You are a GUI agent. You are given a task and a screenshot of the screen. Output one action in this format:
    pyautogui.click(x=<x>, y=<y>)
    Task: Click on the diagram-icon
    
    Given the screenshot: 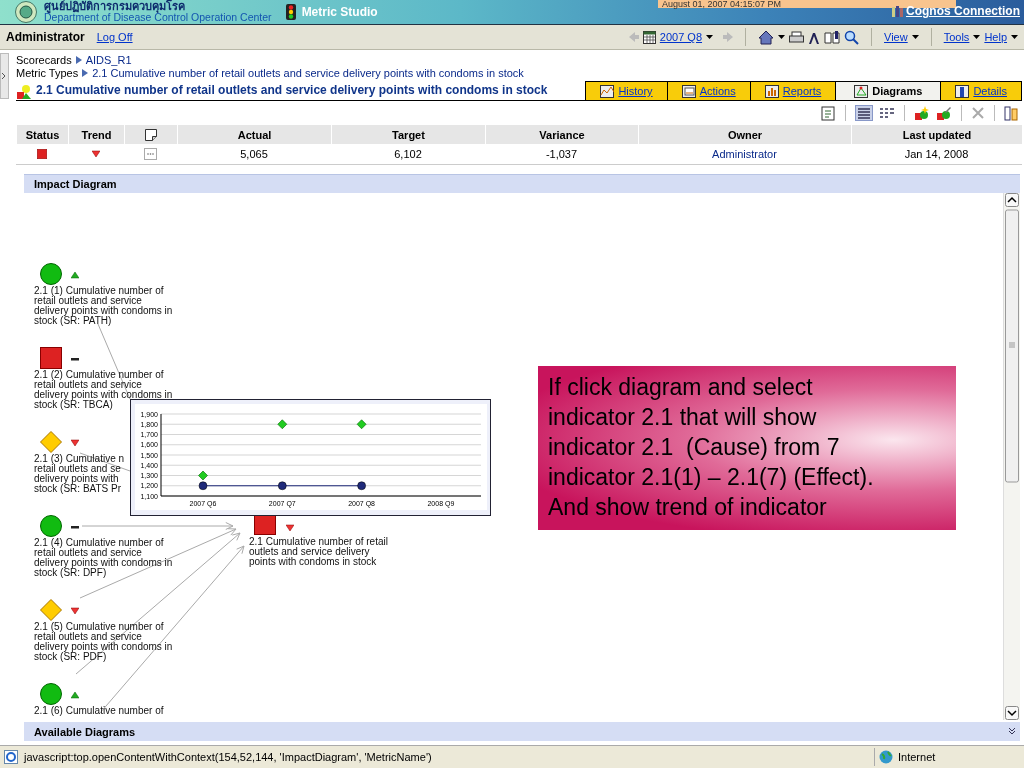 What is the action you would take?
    pyautogui.click(x=861, y=91)
    